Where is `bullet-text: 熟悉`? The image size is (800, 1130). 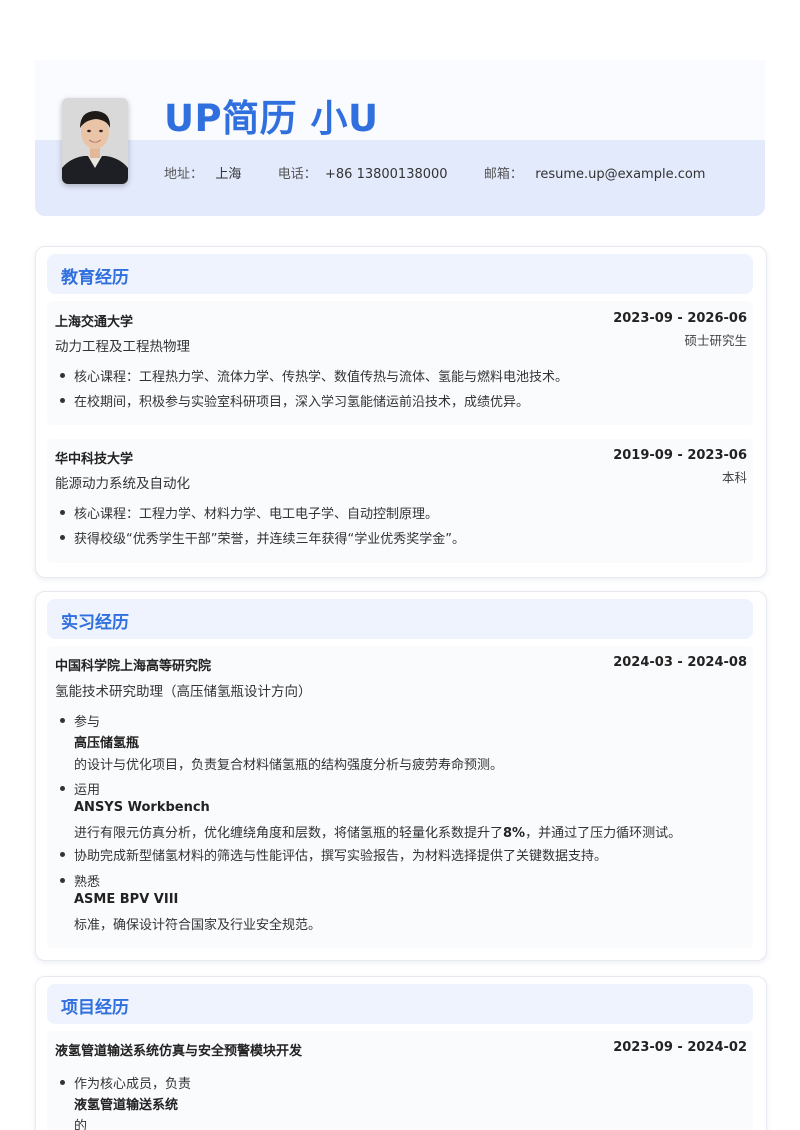 bullet-text: 熟悉 is located at coordinates (87, 882).